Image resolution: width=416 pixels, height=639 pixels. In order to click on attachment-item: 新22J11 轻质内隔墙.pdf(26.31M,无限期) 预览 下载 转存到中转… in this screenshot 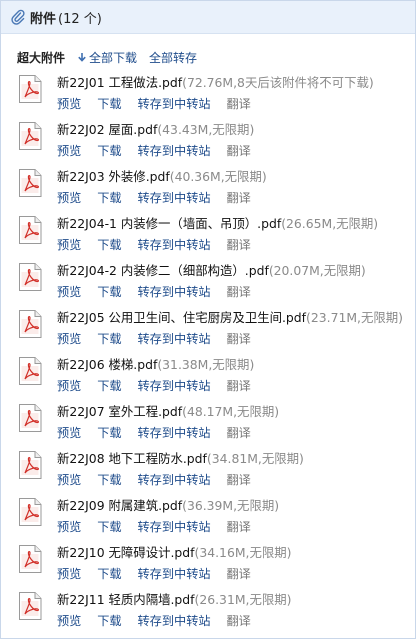, I will do `click(208, 611)`.